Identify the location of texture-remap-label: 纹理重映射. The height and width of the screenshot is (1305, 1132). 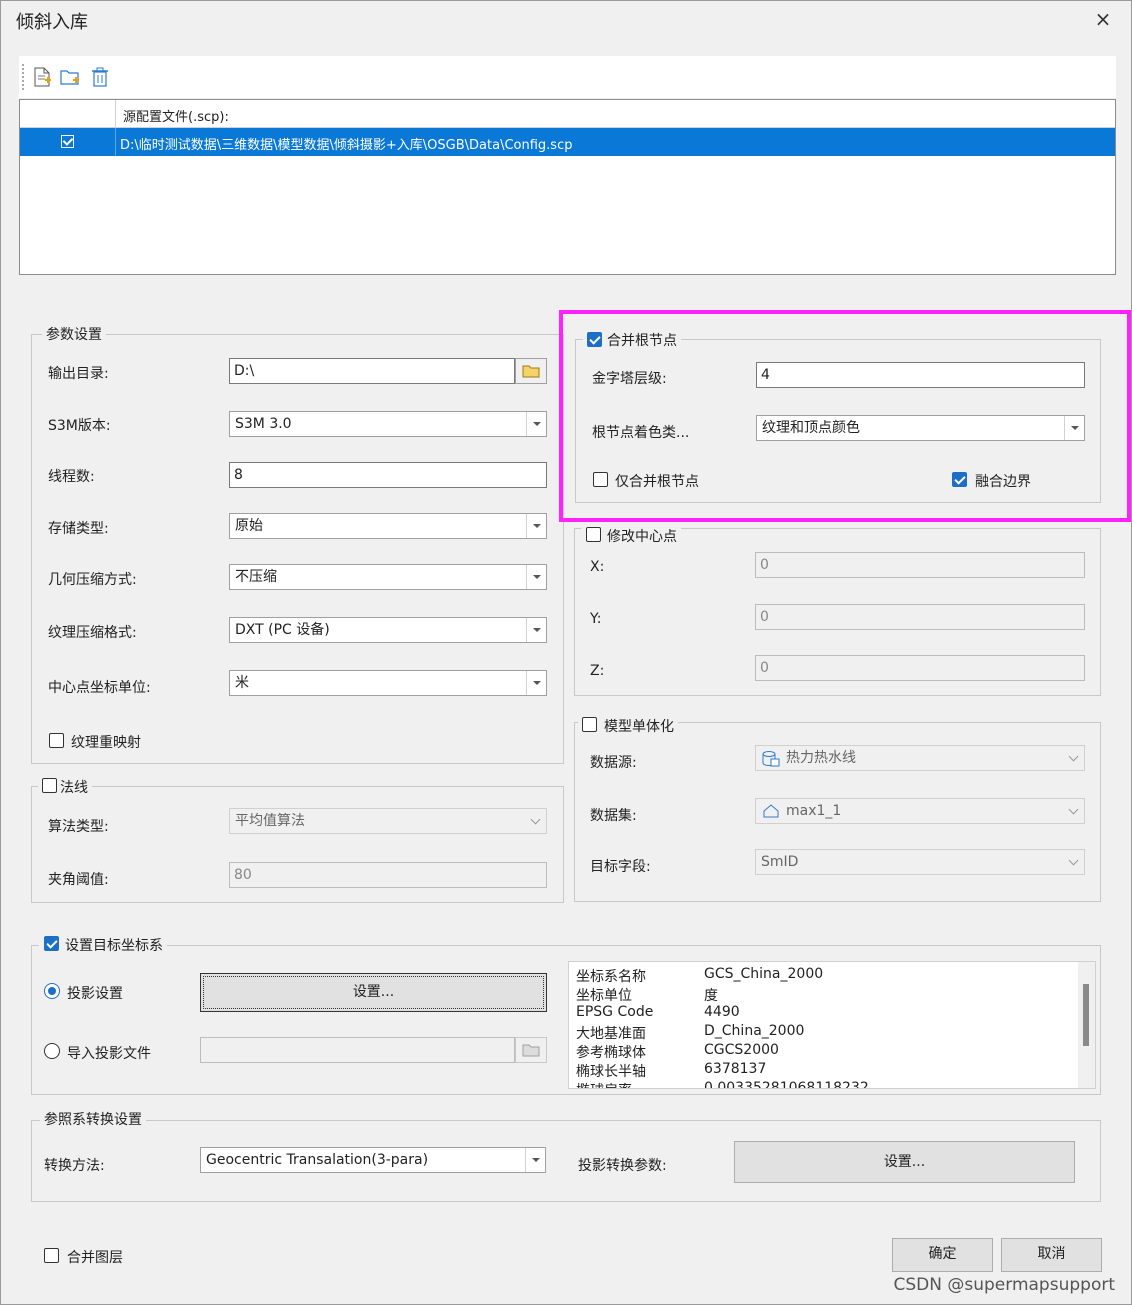
(106, 743).